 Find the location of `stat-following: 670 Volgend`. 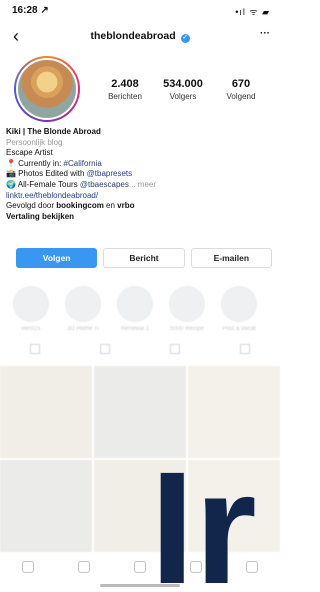

stat-following: 670 Volgend is located at coordinates (241, 89).